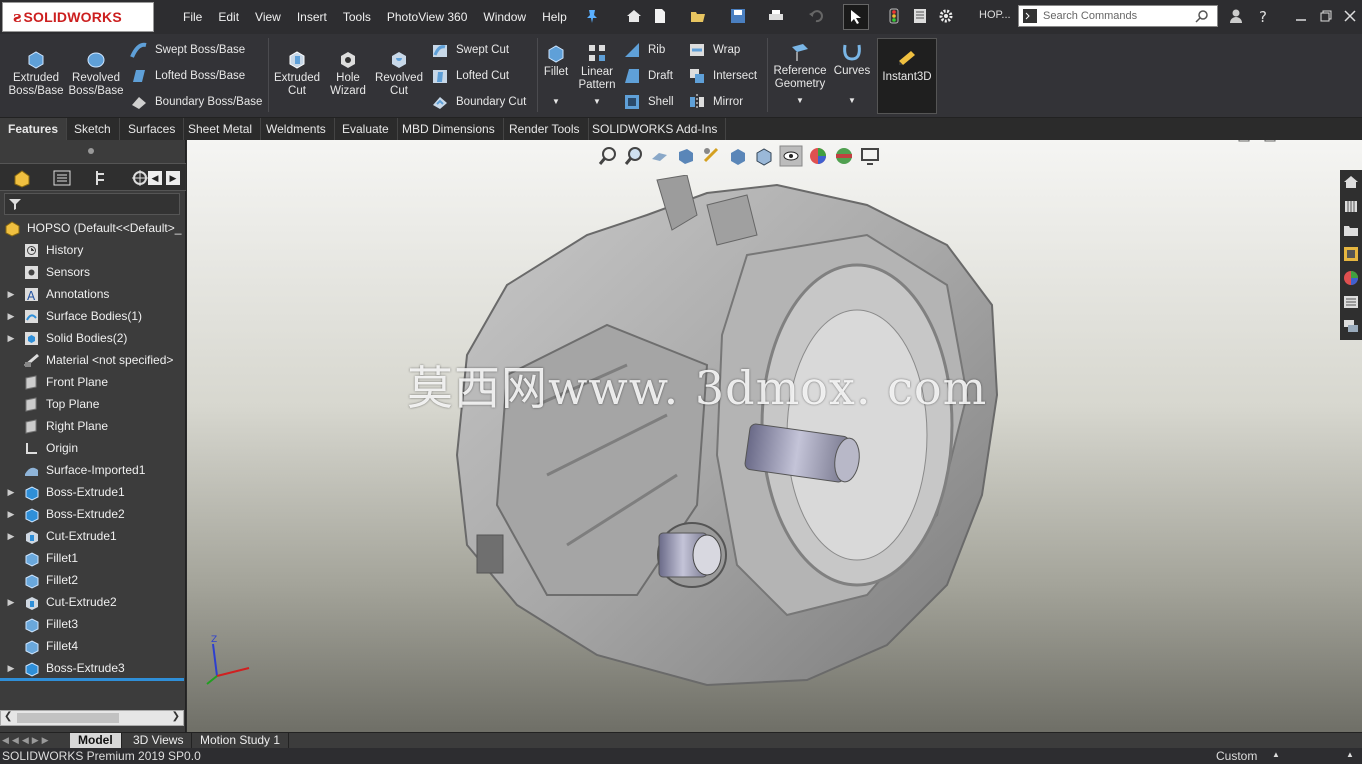 This screenshot has width=1362, height=764. Describe the element at coordinates (449, 129) in the screenshot. I see `tab-mbd-dimensions: MBD Dimensions` at that location.